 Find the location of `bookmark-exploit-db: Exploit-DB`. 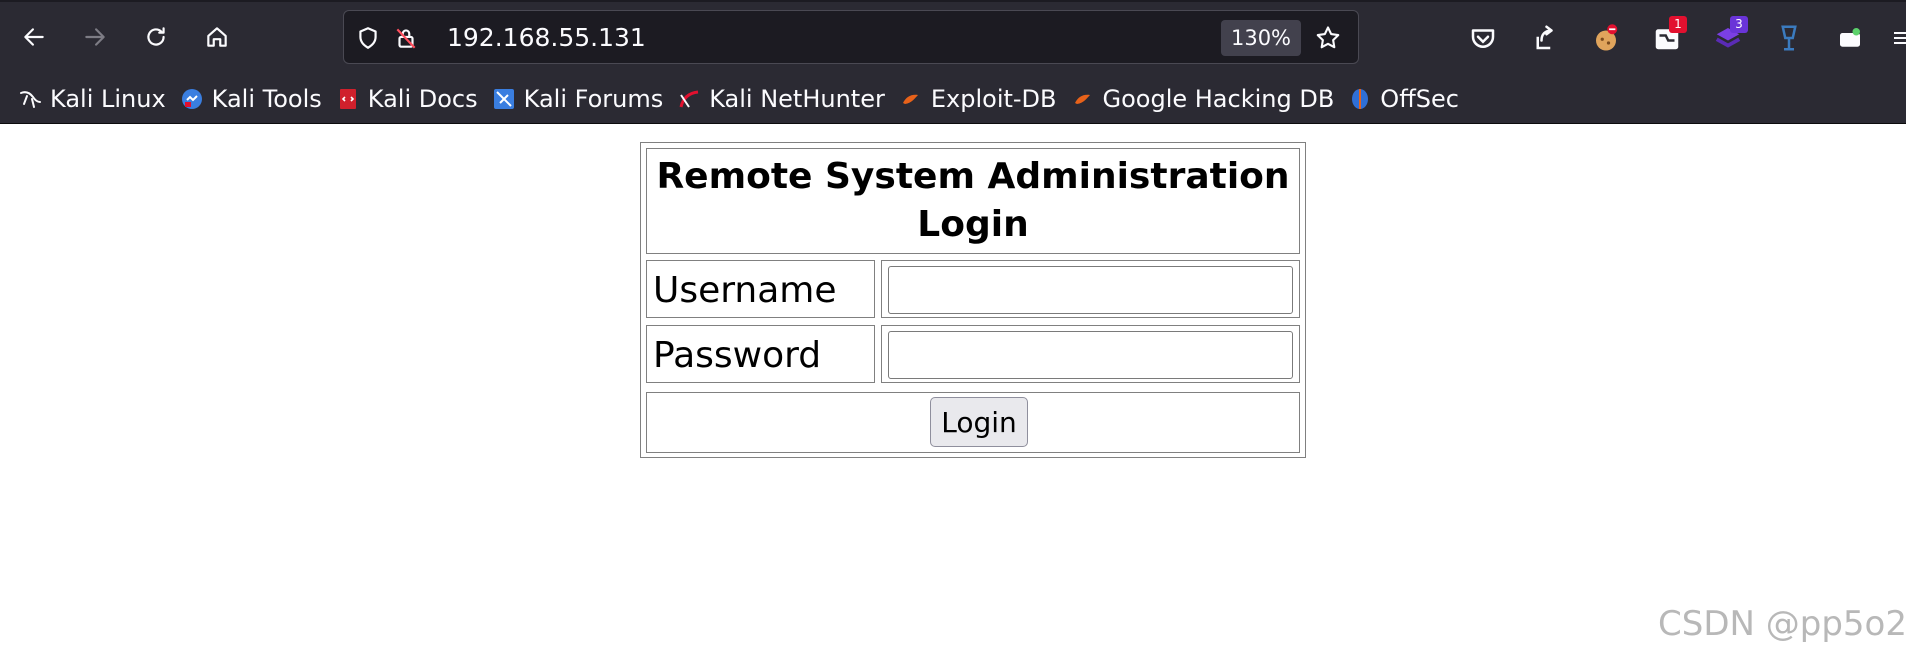

bookmark-exploit-db: Exploit-DB is located at coordinates (979, 99).